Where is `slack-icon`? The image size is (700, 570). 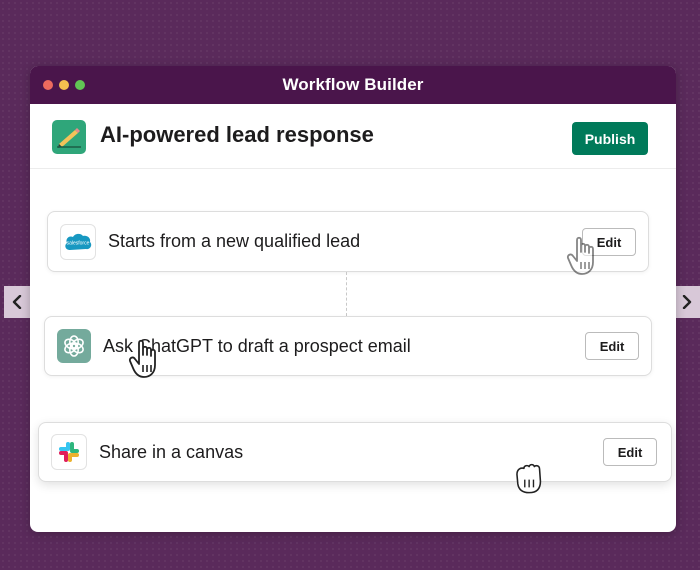 slack-icon is located at coordinates (69, 452).